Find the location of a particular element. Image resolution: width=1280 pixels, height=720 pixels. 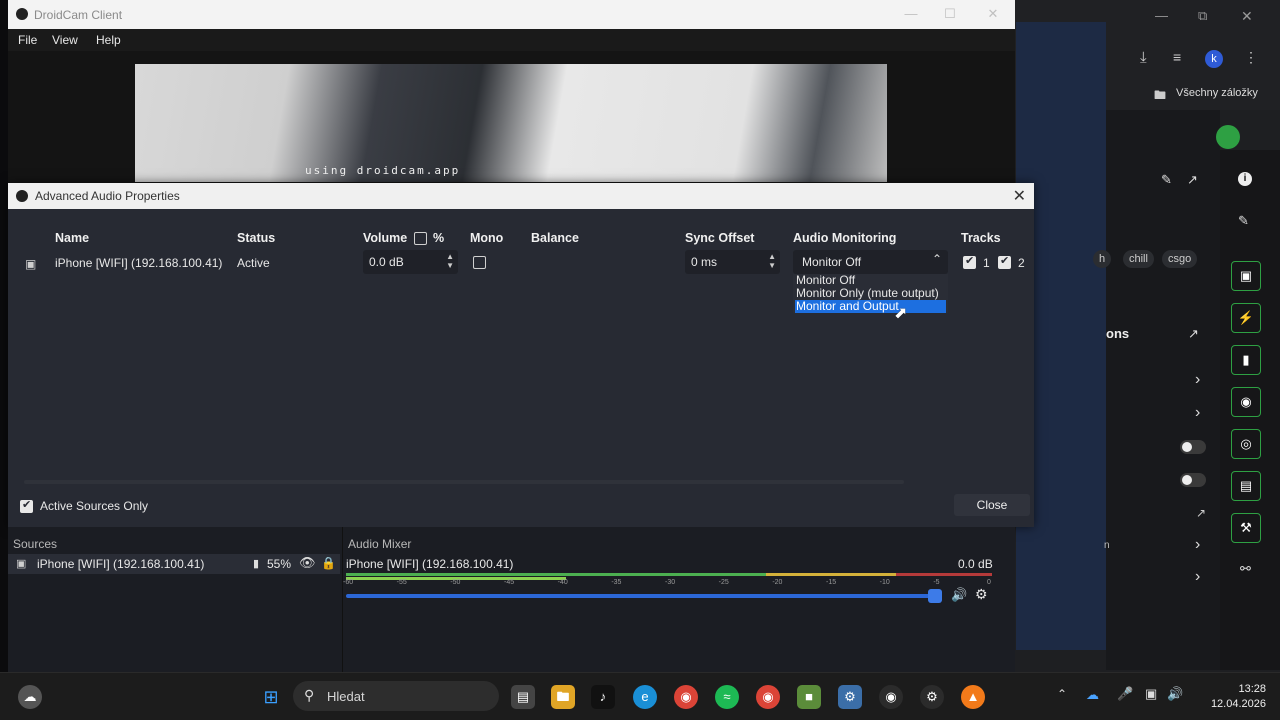

mixer-db-value: 0.0 dB is located at coordinates (975, 564).